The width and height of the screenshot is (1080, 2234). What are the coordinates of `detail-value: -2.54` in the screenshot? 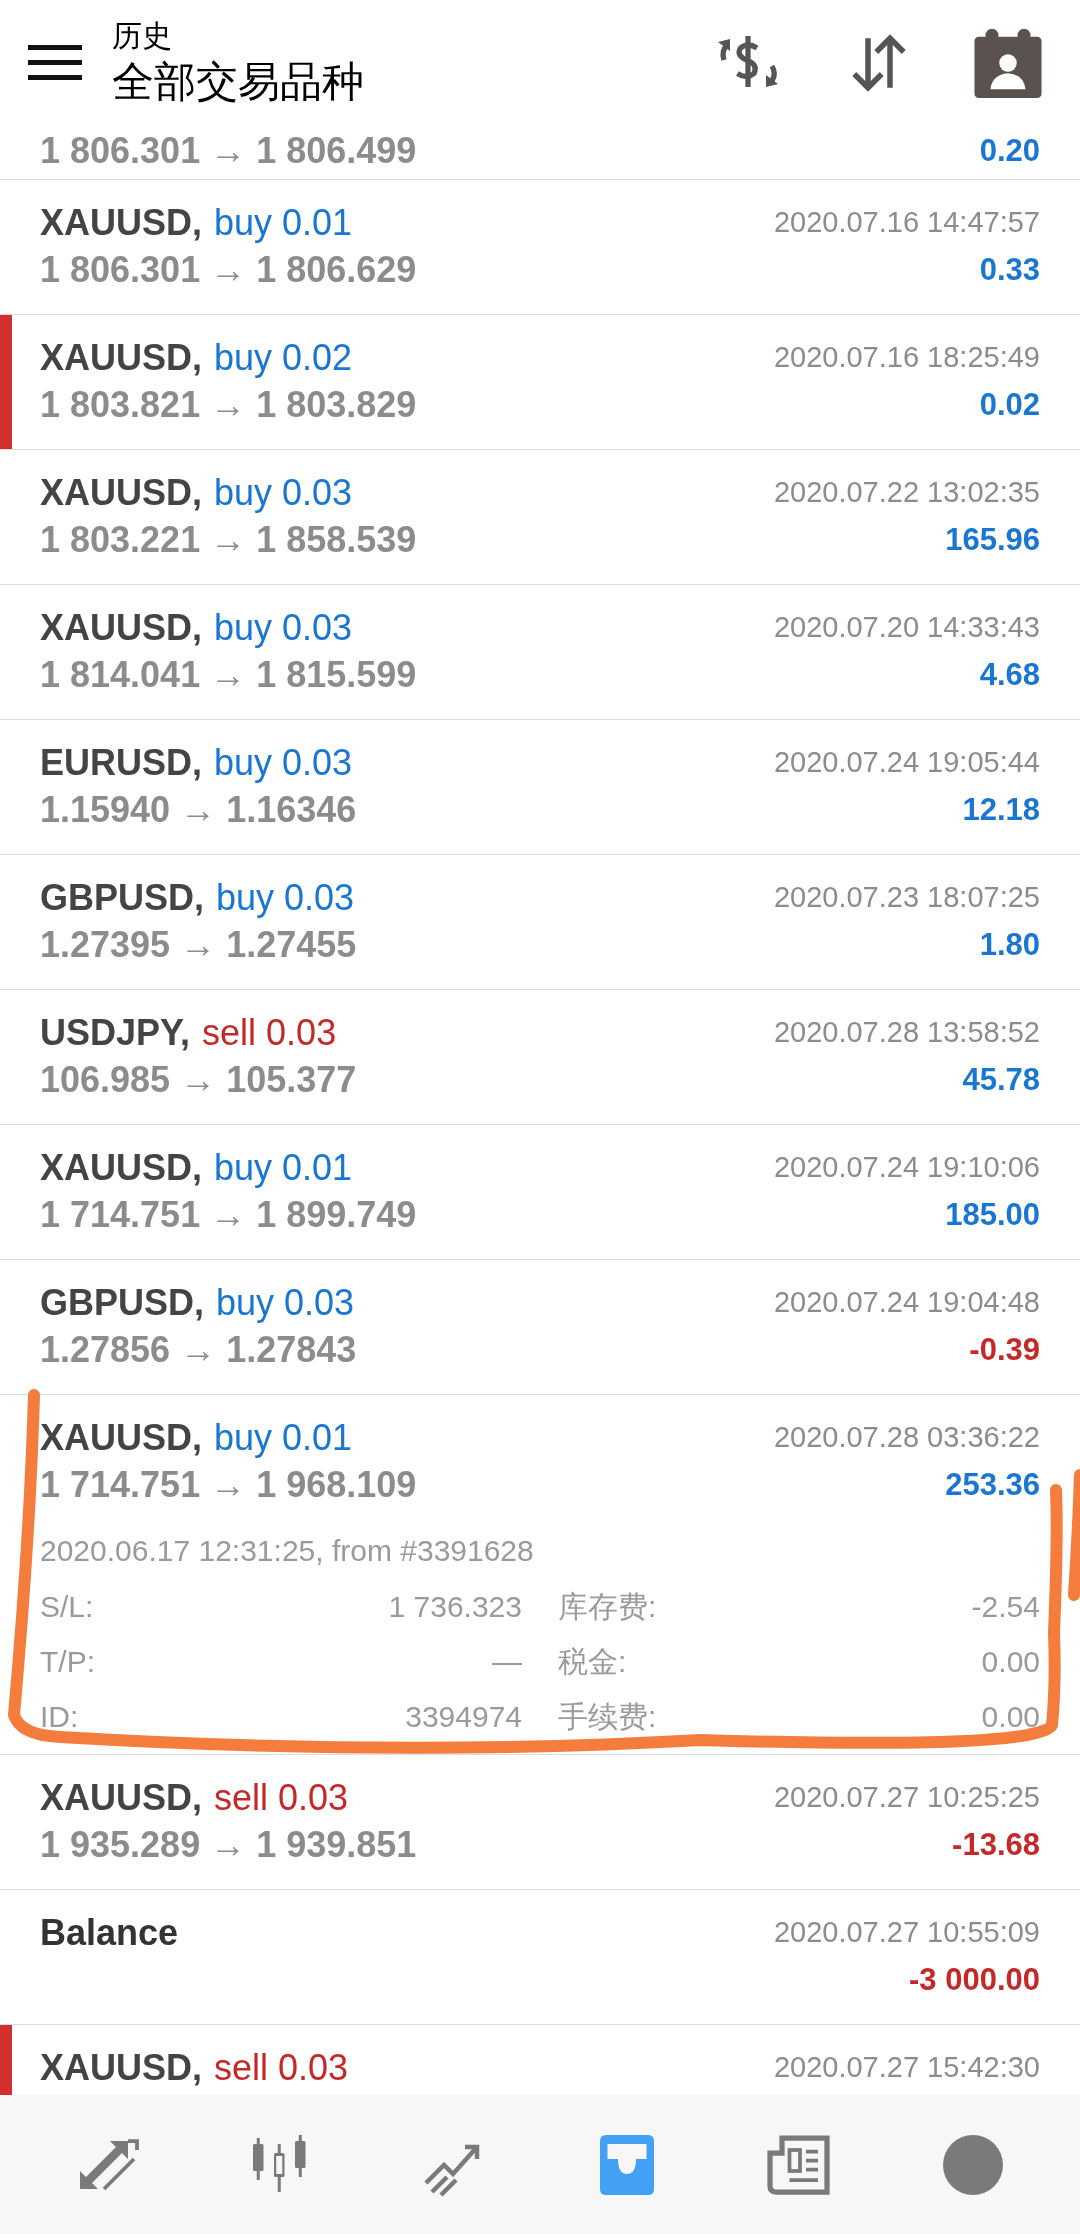 It's located at (1005, 1607).